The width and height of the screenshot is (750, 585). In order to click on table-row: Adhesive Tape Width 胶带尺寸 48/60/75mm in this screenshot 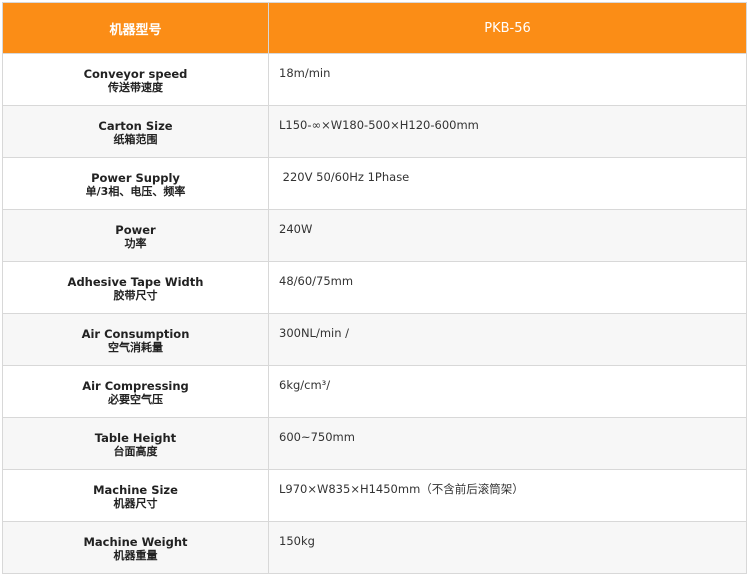, I will do `click(374, 287)`.